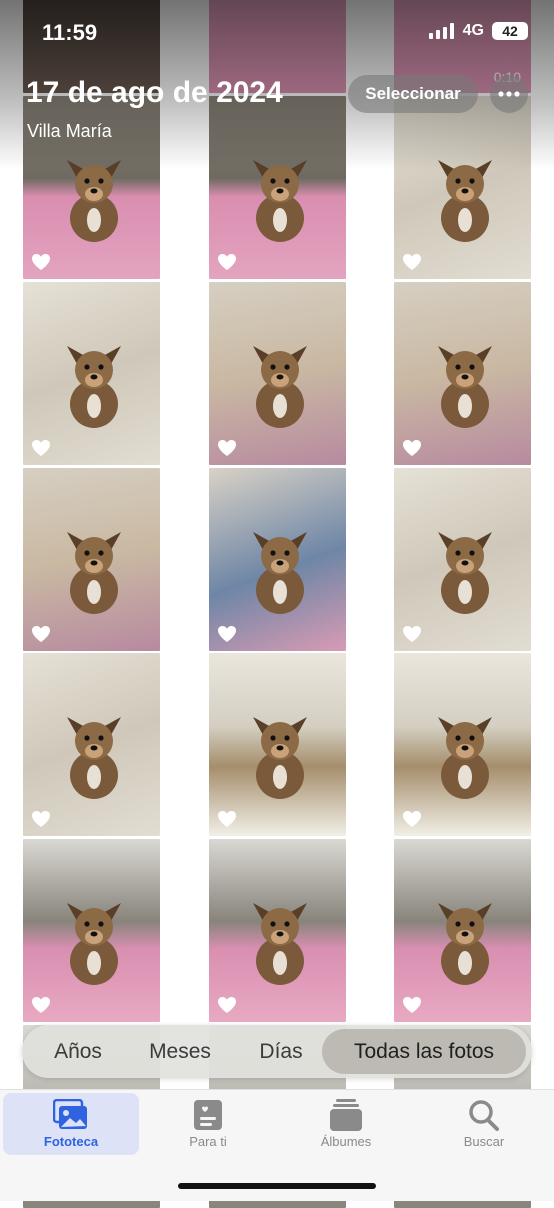  I want to click on tab-albums: Álbumes, so click(346, 1124).